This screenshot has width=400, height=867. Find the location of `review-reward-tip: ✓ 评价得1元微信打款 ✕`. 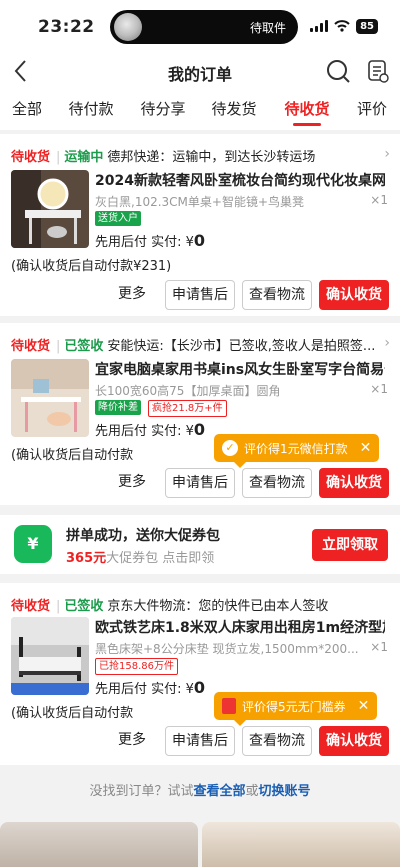

review-reward-tip: ✓ 评价得1元微信打款 ✕ is located at coordinates (297, 451).